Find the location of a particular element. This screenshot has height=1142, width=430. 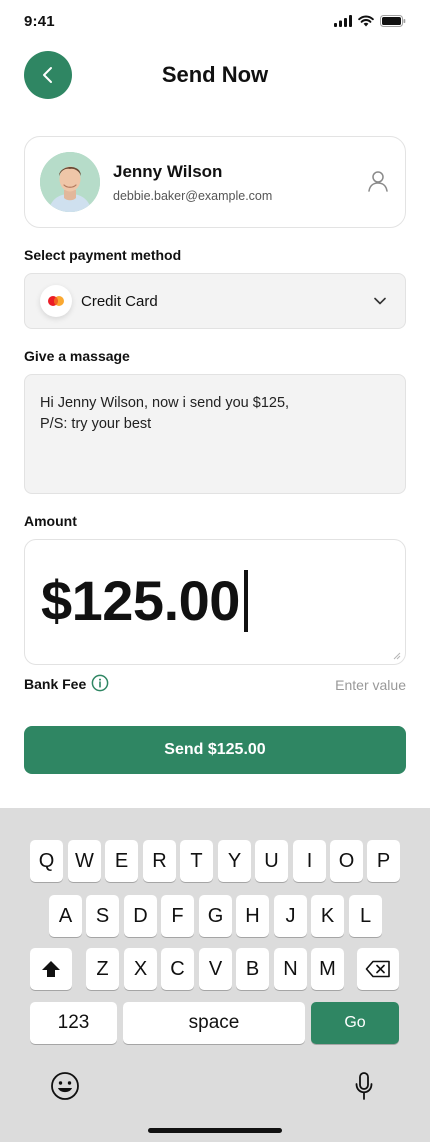

recipient-email: debbie.baker@example.com is located at coordinates (193, 196).